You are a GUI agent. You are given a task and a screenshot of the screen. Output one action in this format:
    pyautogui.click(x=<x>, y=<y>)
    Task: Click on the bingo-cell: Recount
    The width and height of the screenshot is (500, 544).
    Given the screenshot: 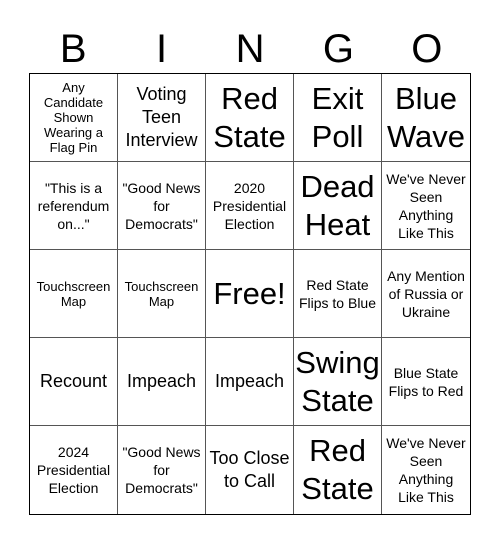 What is the action you would take?
    pyautogui.click(x=74, y=382)
    